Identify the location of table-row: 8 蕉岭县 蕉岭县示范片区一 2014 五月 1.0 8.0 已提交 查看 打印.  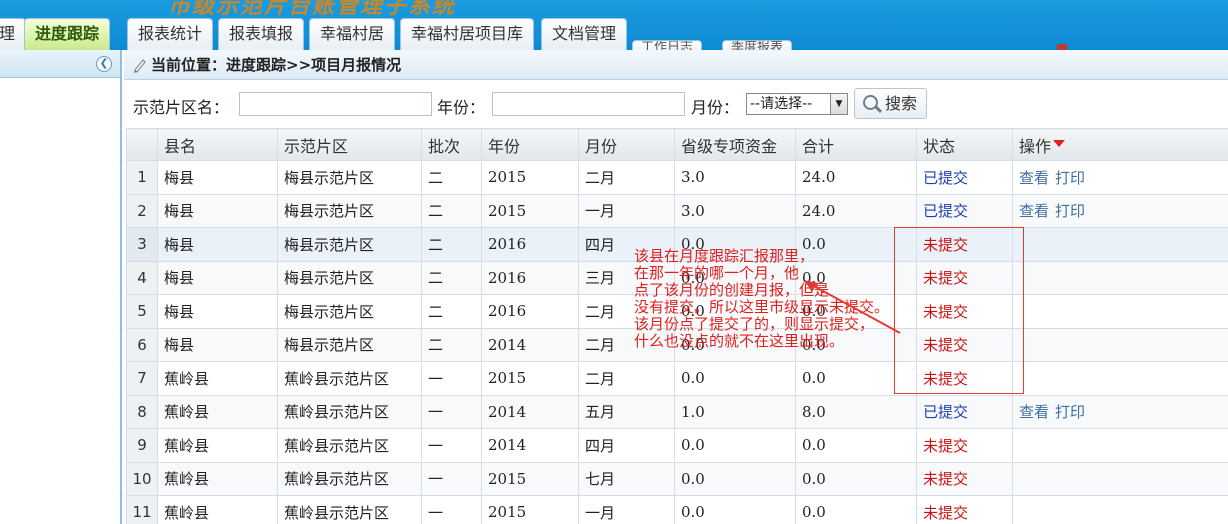
(677, 411).